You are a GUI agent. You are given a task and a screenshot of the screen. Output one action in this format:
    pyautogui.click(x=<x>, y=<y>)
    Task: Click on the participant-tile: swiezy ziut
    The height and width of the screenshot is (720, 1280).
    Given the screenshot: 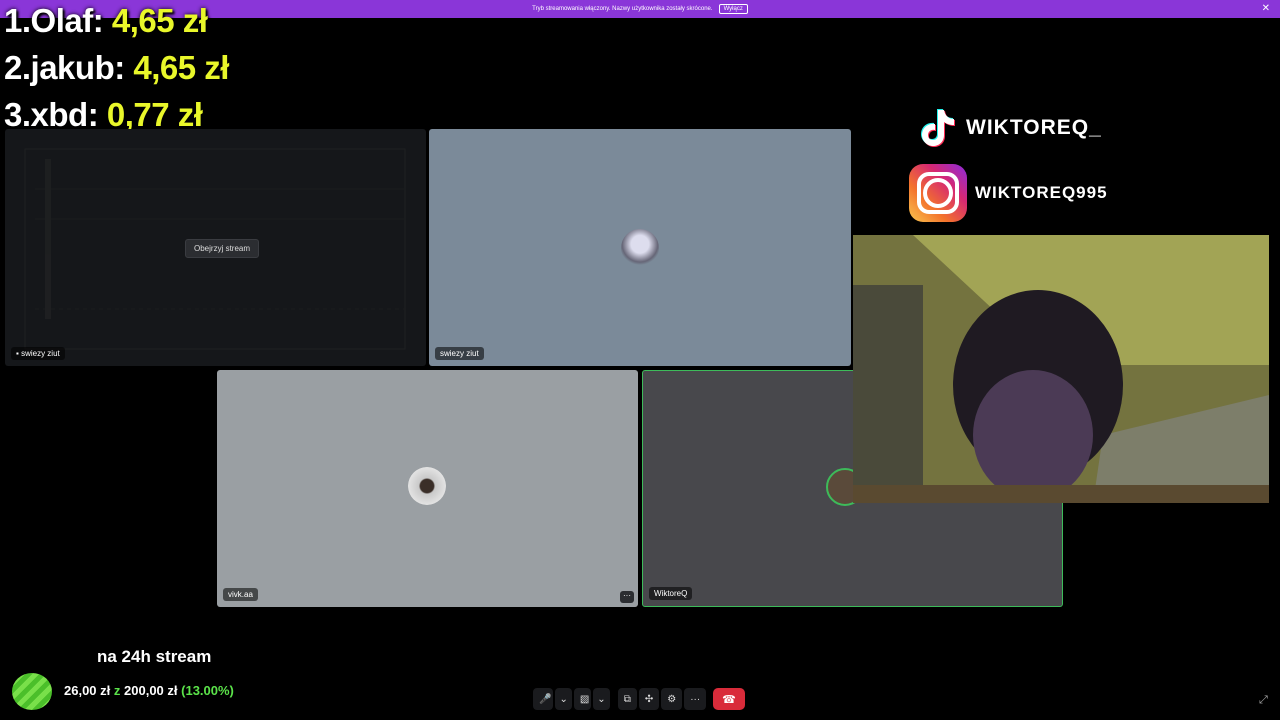 What is the action you would take?
    pyautogui.click(x=640, y=247)
    